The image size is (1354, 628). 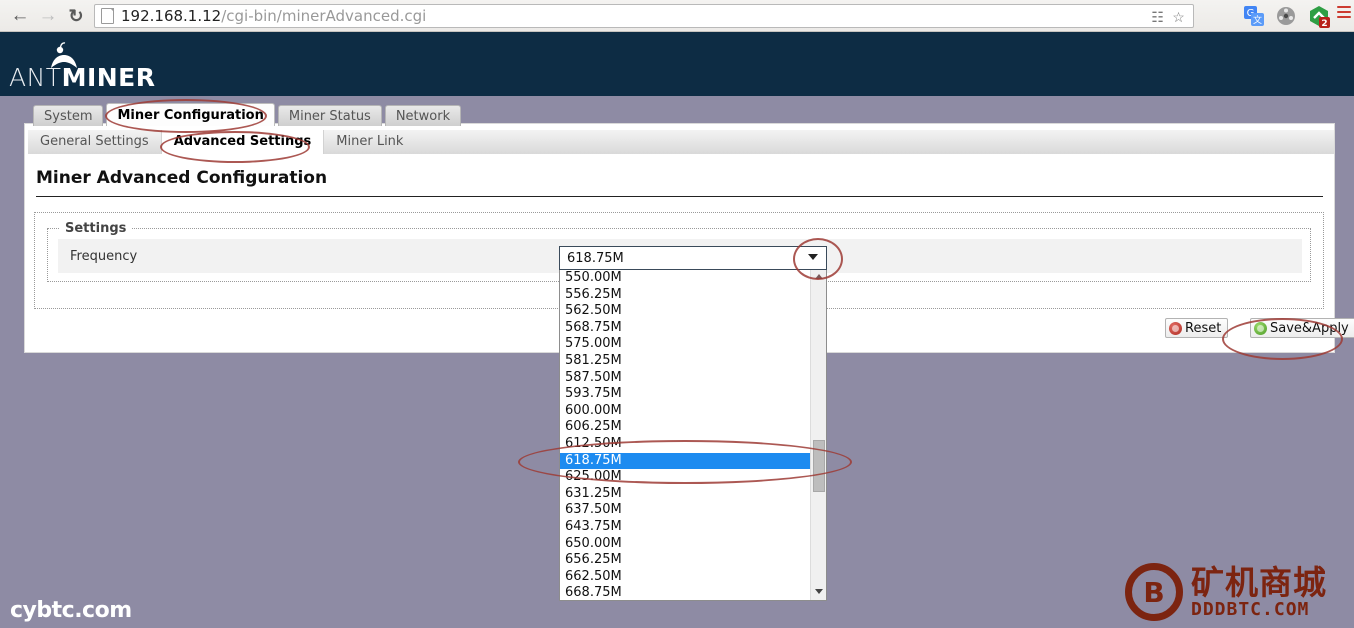 I want to click on frequency-option: 668.75M, so click(x=685, y=592).